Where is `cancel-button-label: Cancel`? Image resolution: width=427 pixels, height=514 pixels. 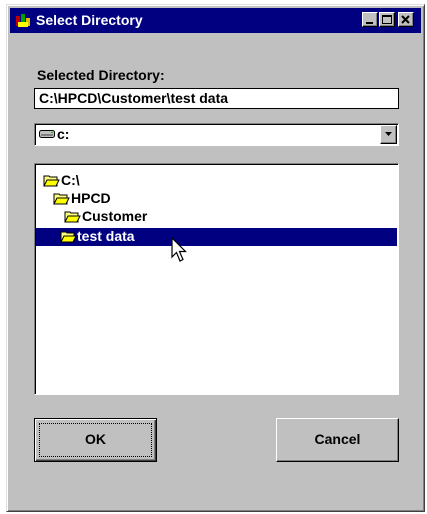
cancel-button-label: Cancel is located at coordinates (337, 439).